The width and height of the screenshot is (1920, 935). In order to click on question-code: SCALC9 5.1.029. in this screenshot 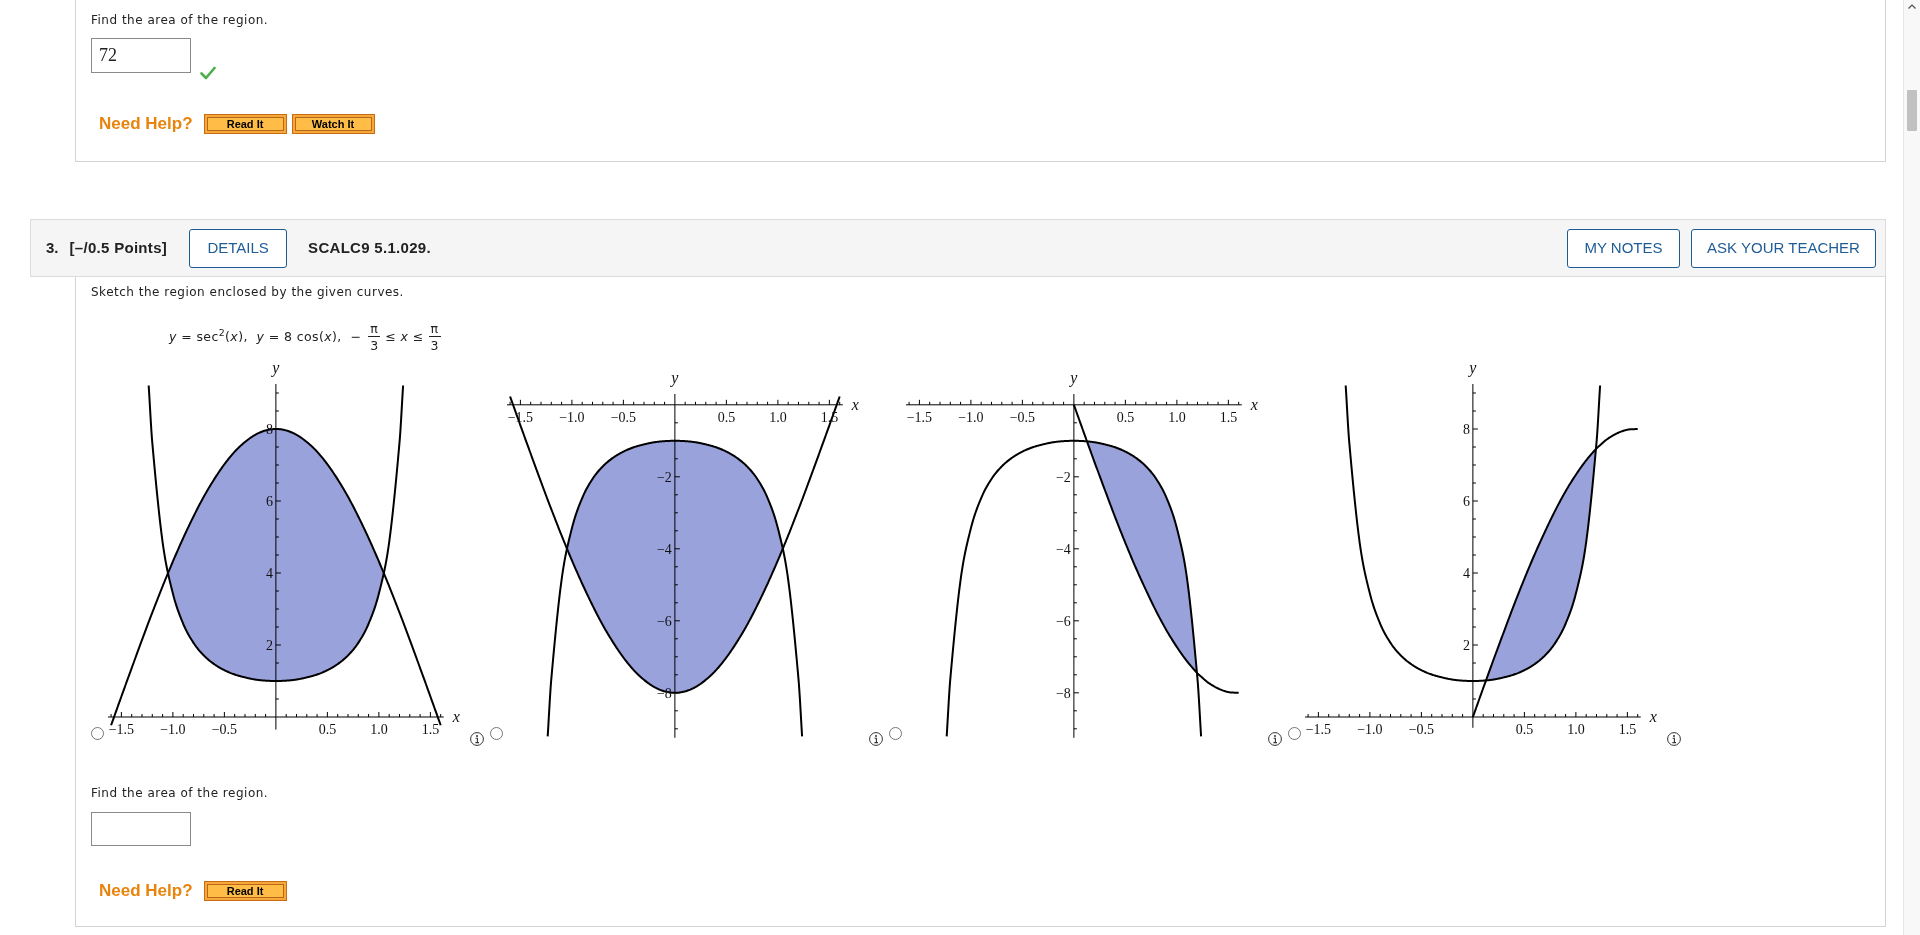, I will do `click(369, 247)`.